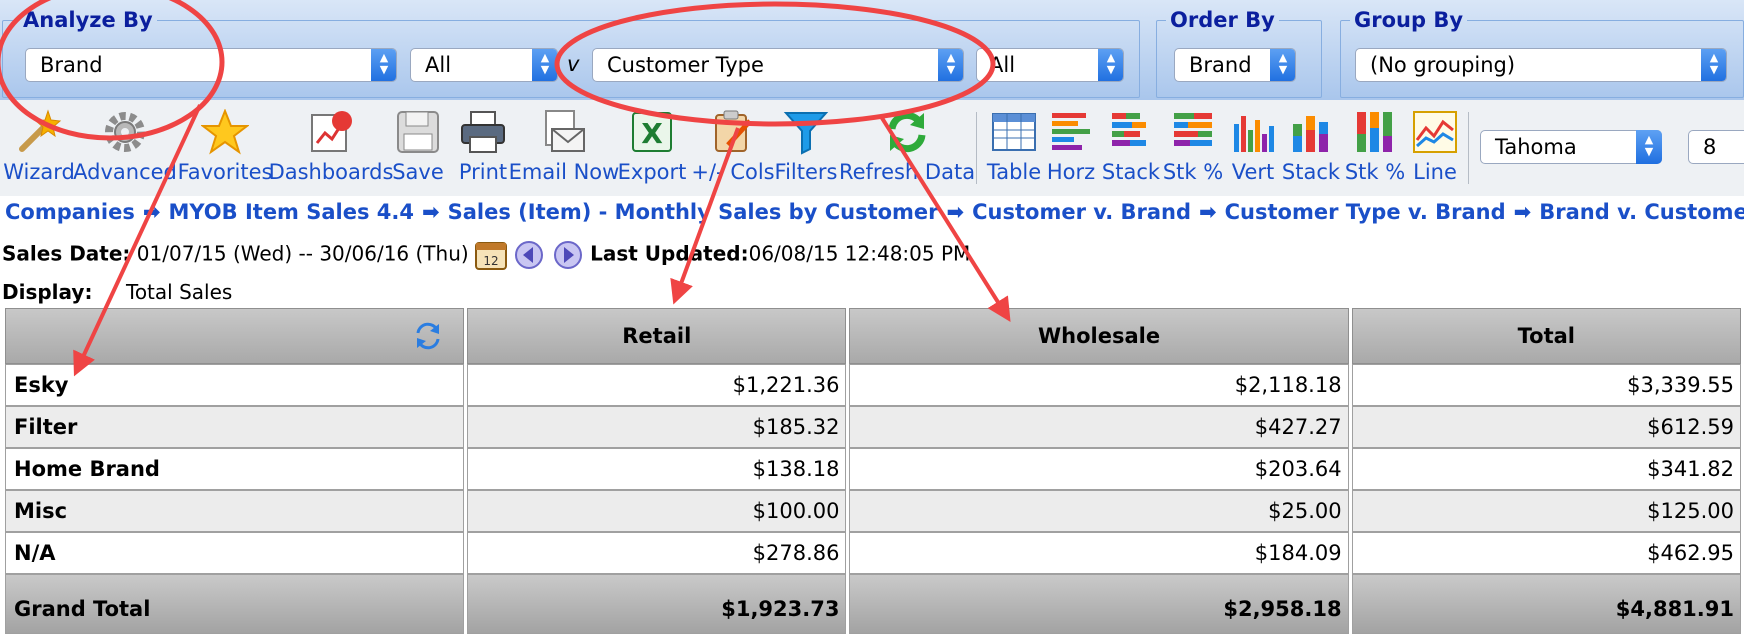 The height and width of the screenshot is (634, 1744). What do you see at coordinates (1254, 134) in the screenshot?
I see `vertical-bar-icon` at bounding box center [1254, 134].